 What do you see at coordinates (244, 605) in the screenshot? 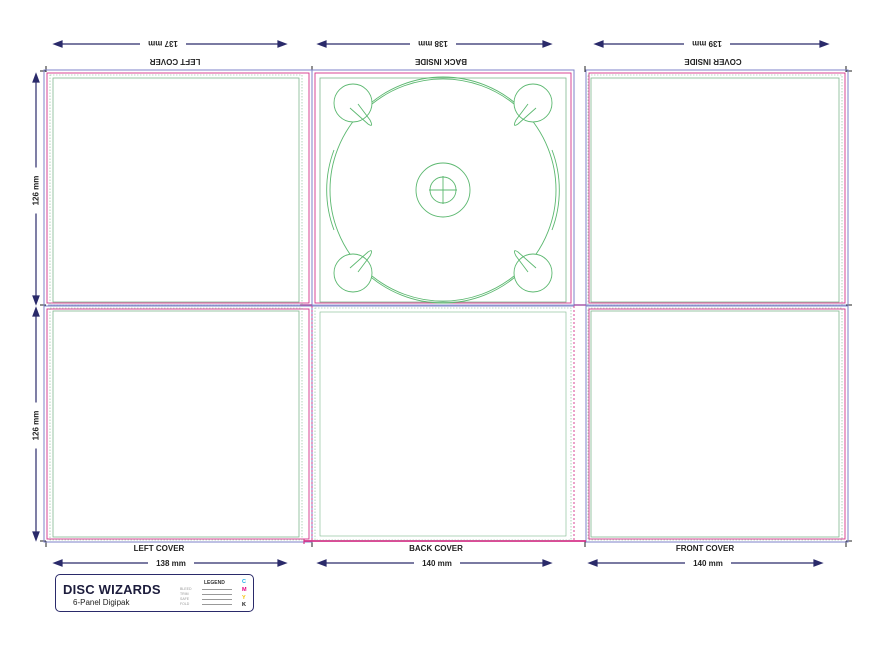
I see `cmyk-black: K` at bounding box center [244, 605].